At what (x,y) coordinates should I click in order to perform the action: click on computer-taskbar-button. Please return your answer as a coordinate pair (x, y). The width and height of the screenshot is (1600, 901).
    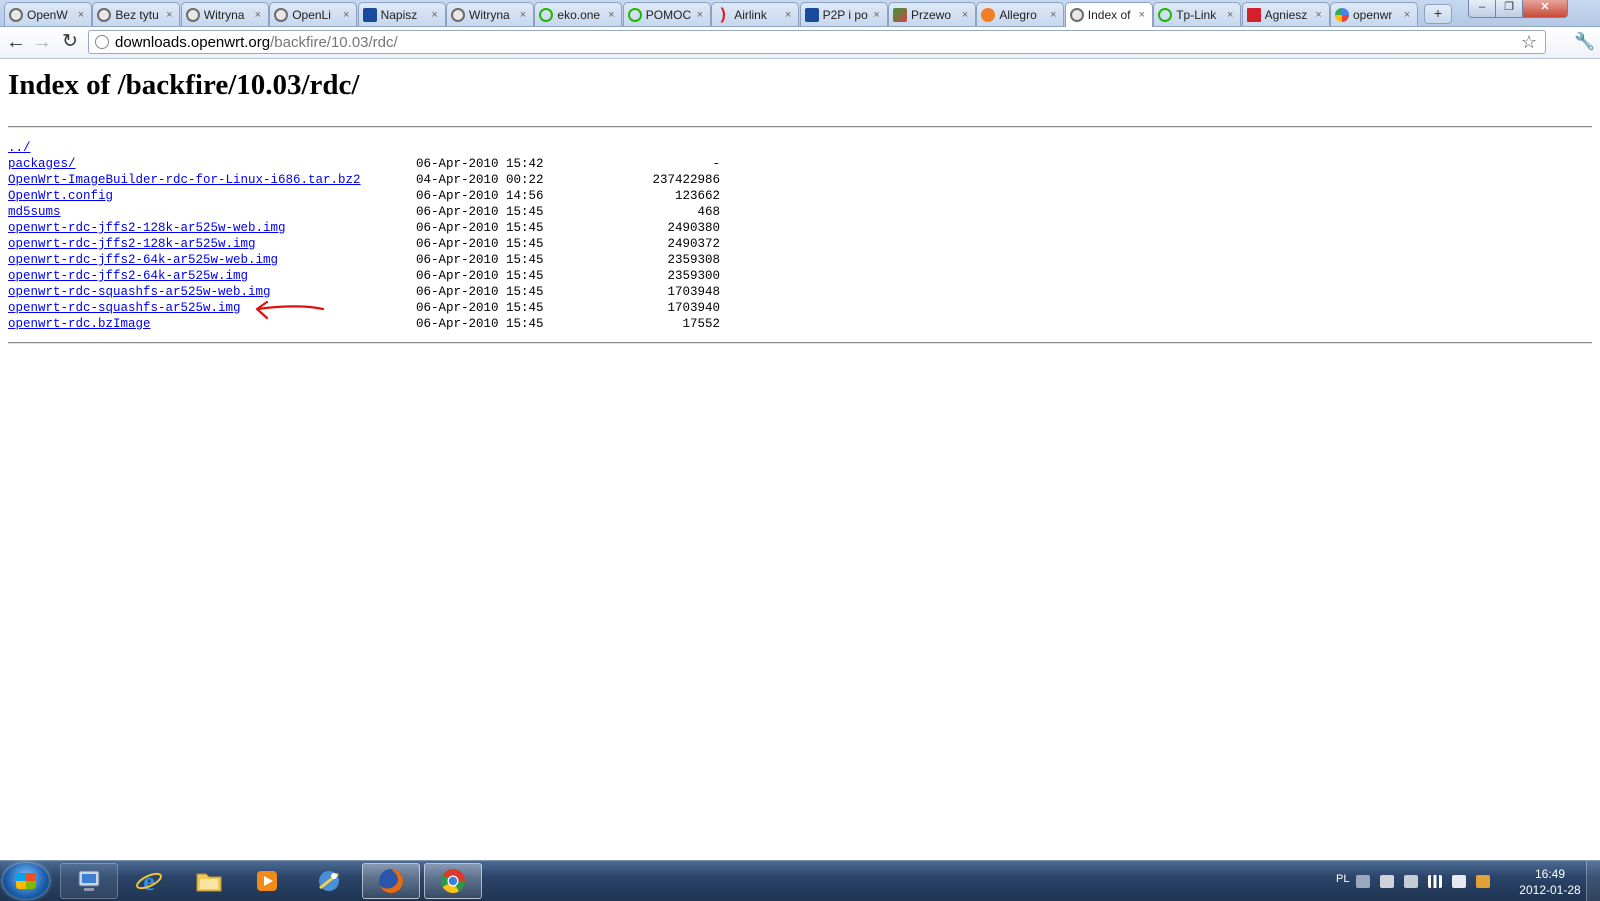
    Looking at the image, I should click on (89, 881).